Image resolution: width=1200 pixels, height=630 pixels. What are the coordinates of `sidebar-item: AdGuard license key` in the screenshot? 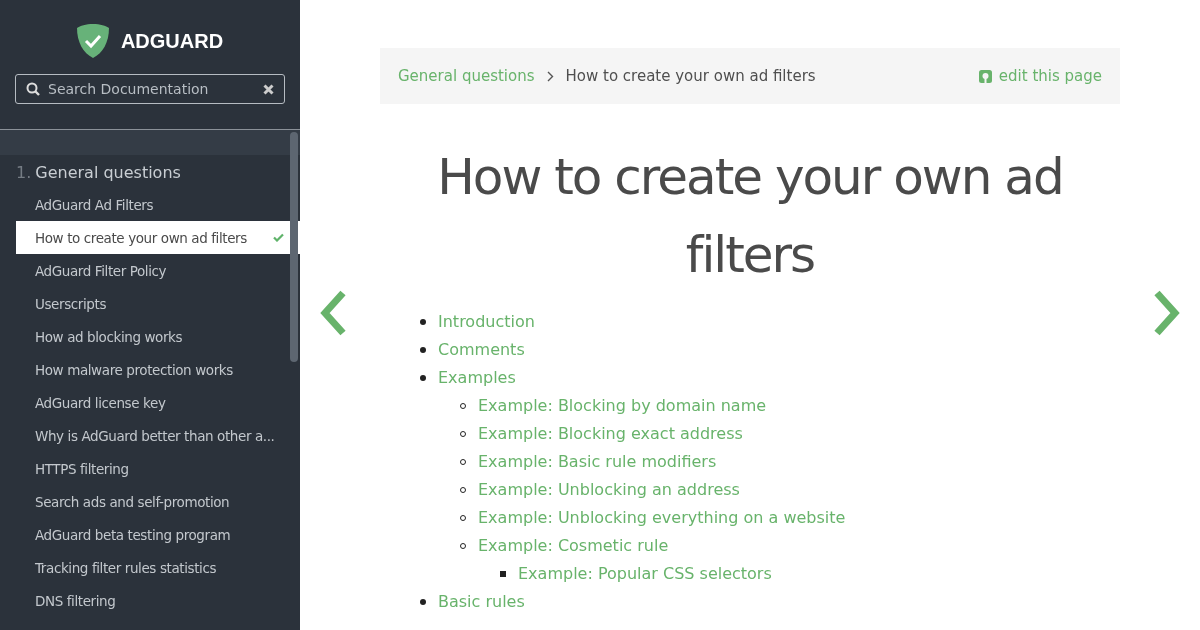 It's located at (158, 402).